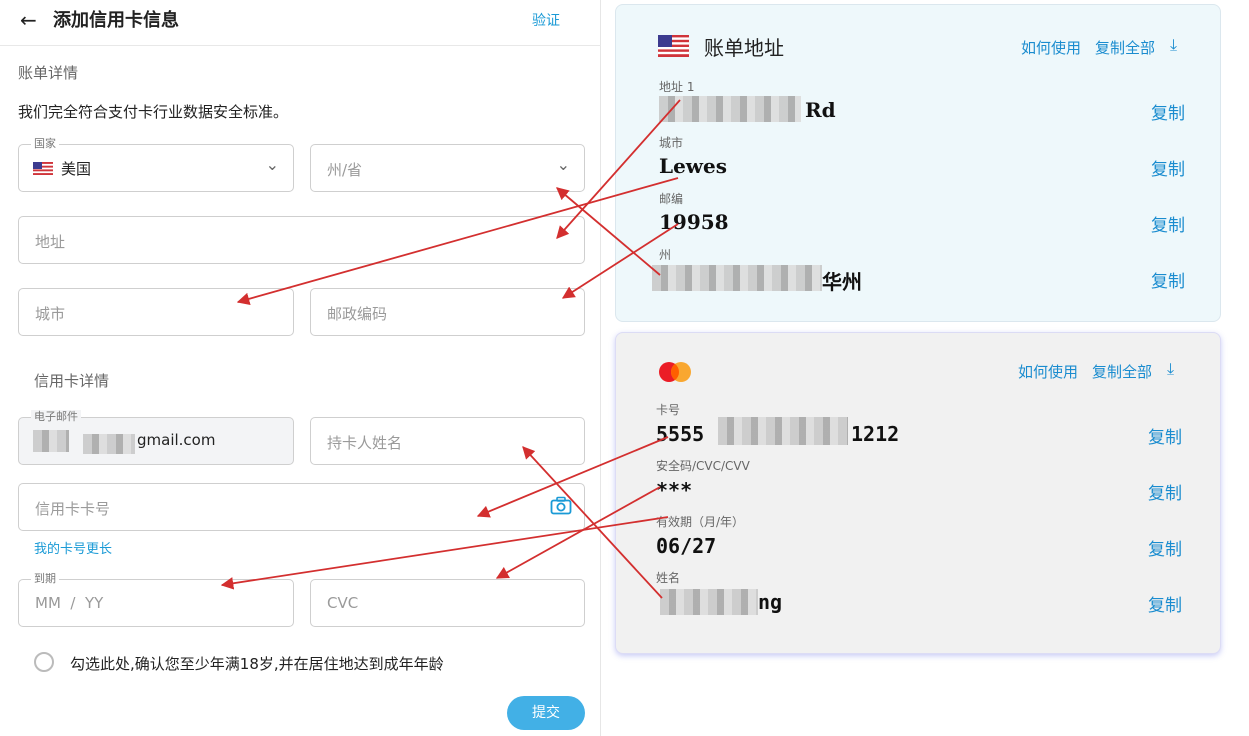  I want to click on country-value: 美国, so click(76, 169).